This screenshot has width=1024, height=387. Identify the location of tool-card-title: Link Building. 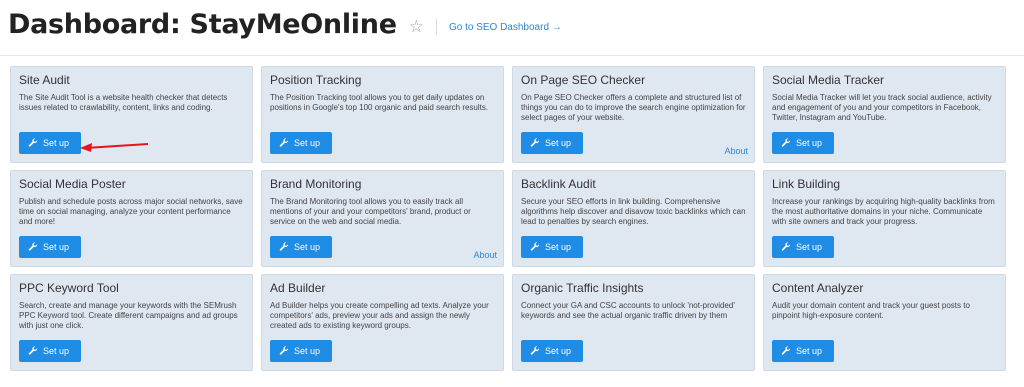
(806, 184).